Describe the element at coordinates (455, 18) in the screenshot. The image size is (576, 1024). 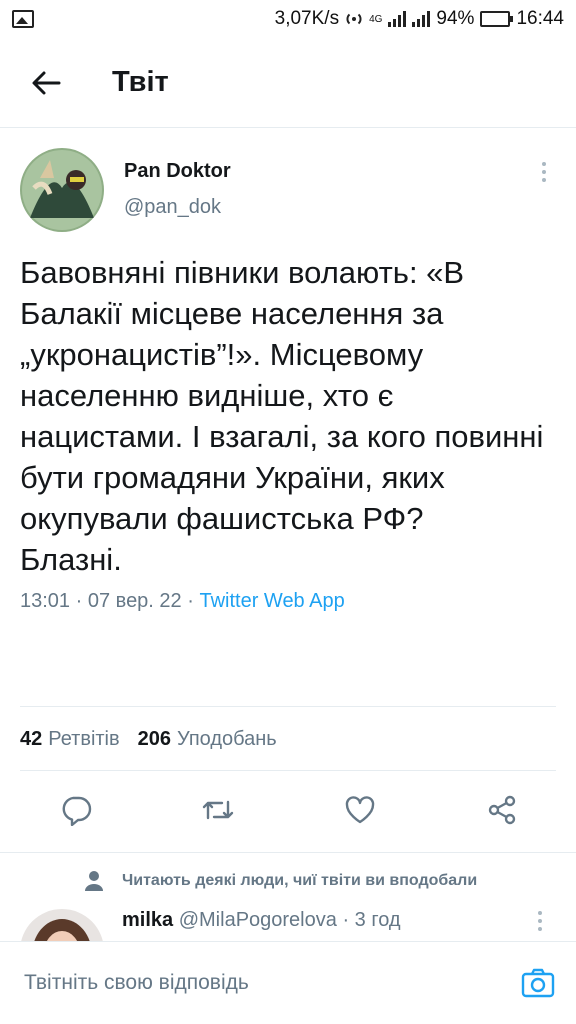
I see `battery-percent: 94%` at that location.